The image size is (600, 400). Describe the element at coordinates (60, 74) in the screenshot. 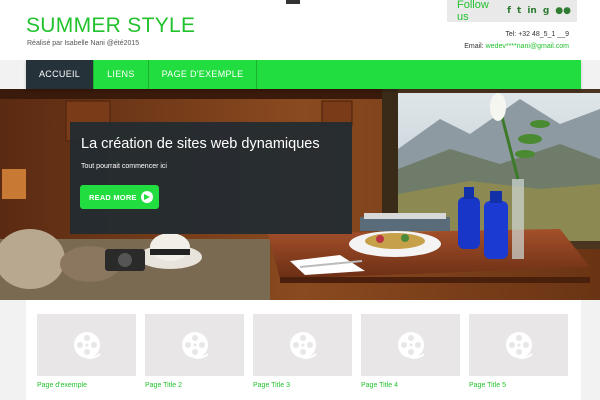

I see `nav-item-accueil: ACCUEIL` at that location.